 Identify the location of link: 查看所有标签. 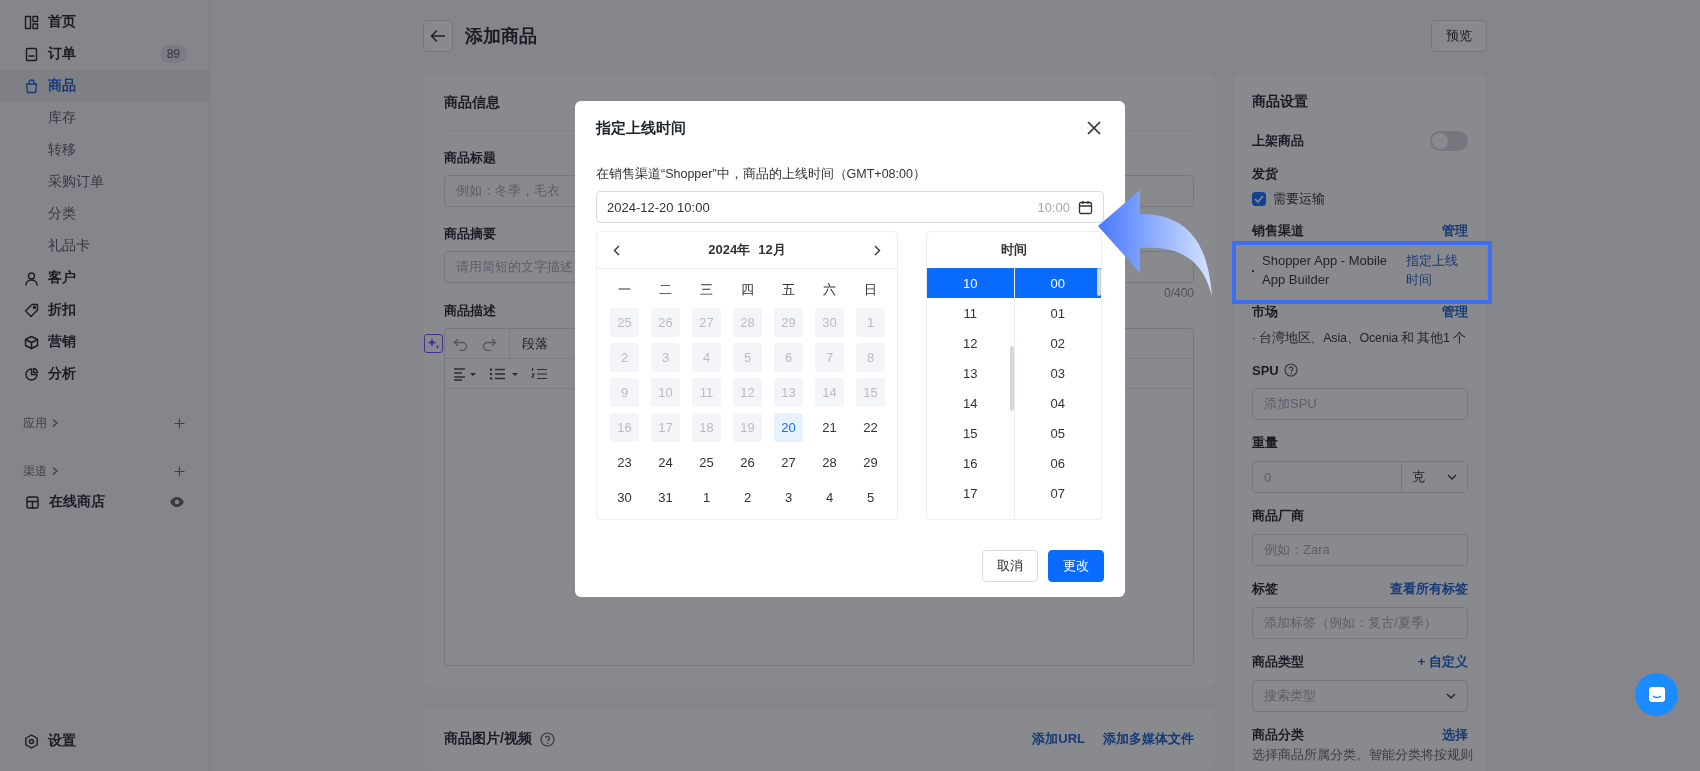
(1429, 589).